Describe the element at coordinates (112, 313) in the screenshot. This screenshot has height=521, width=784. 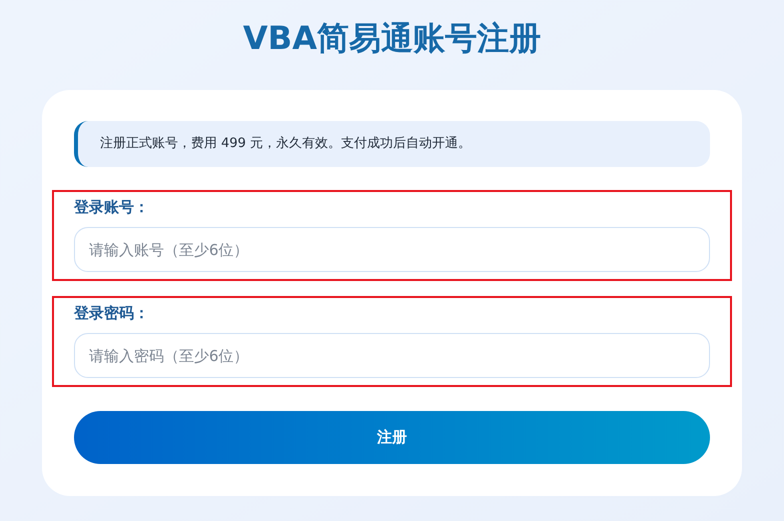
I see `field-label: 登录密码：` at that location.